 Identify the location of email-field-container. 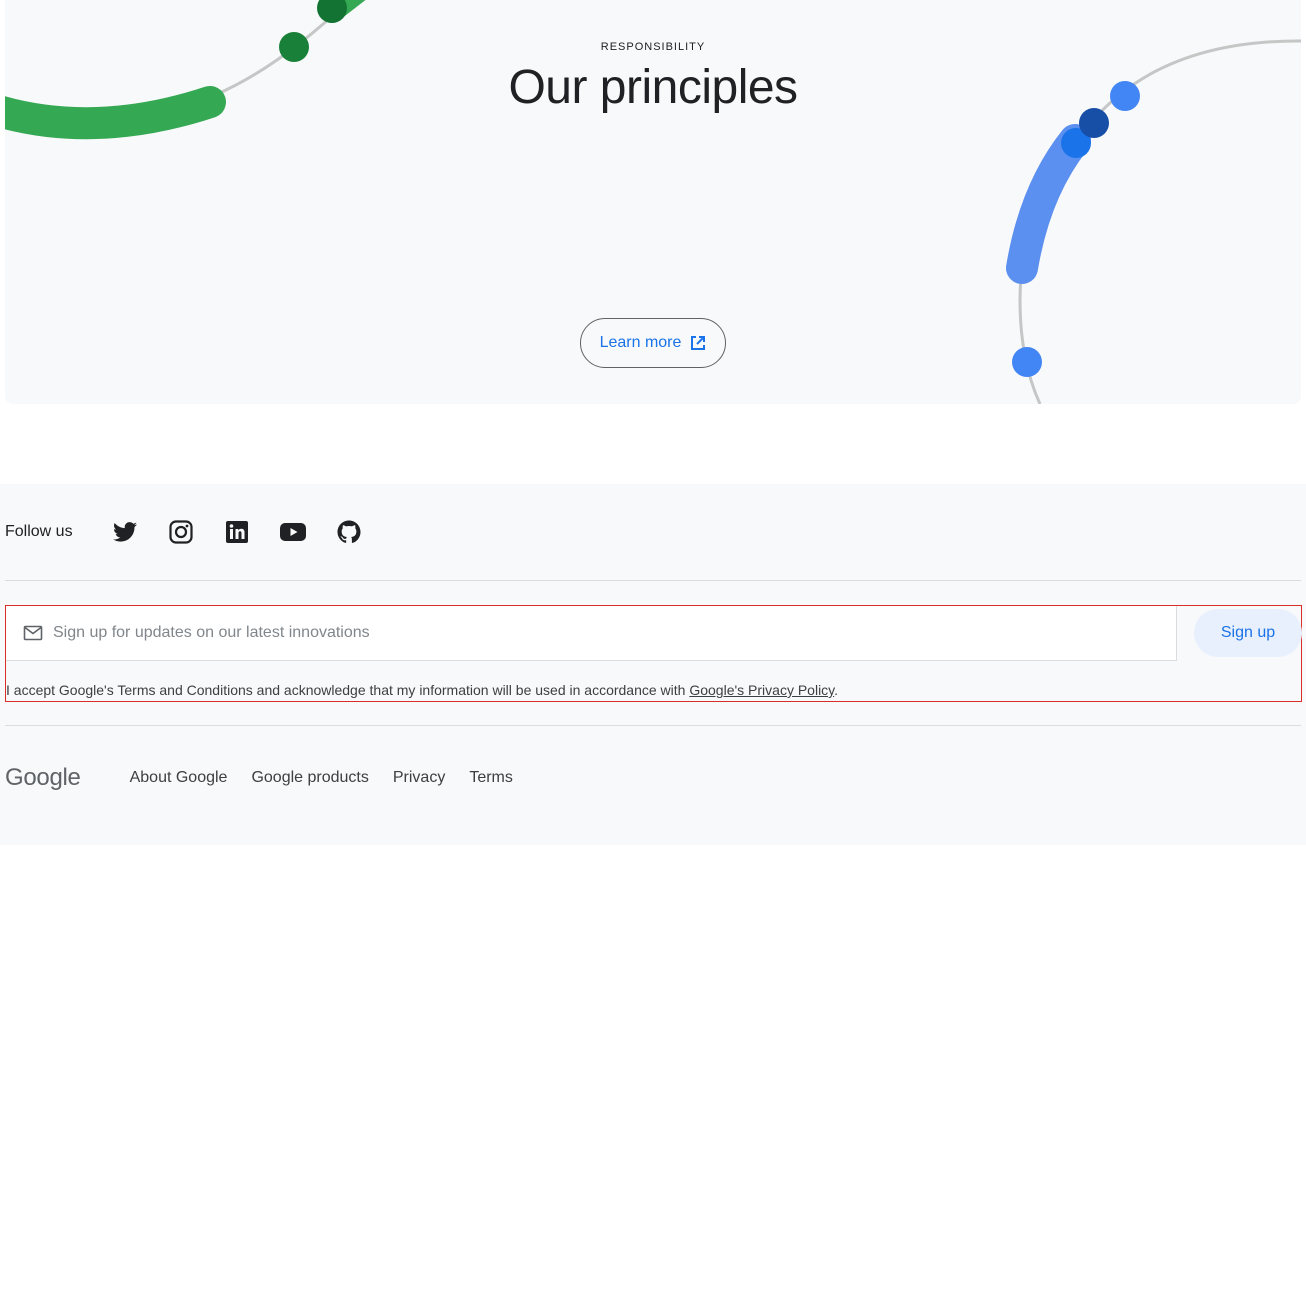
(591, 633).